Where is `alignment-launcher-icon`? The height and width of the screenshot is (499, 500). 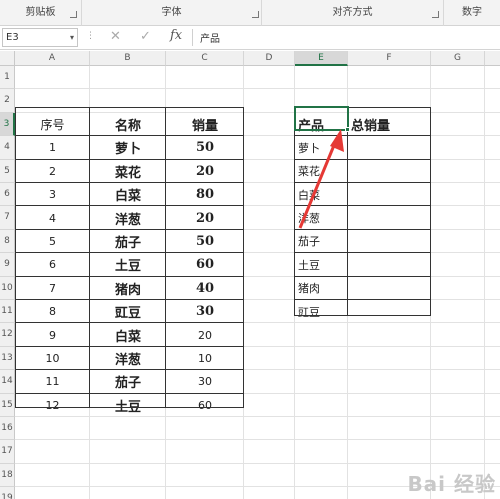 alignment-launcher-icon is located at coordinates (435, 14).